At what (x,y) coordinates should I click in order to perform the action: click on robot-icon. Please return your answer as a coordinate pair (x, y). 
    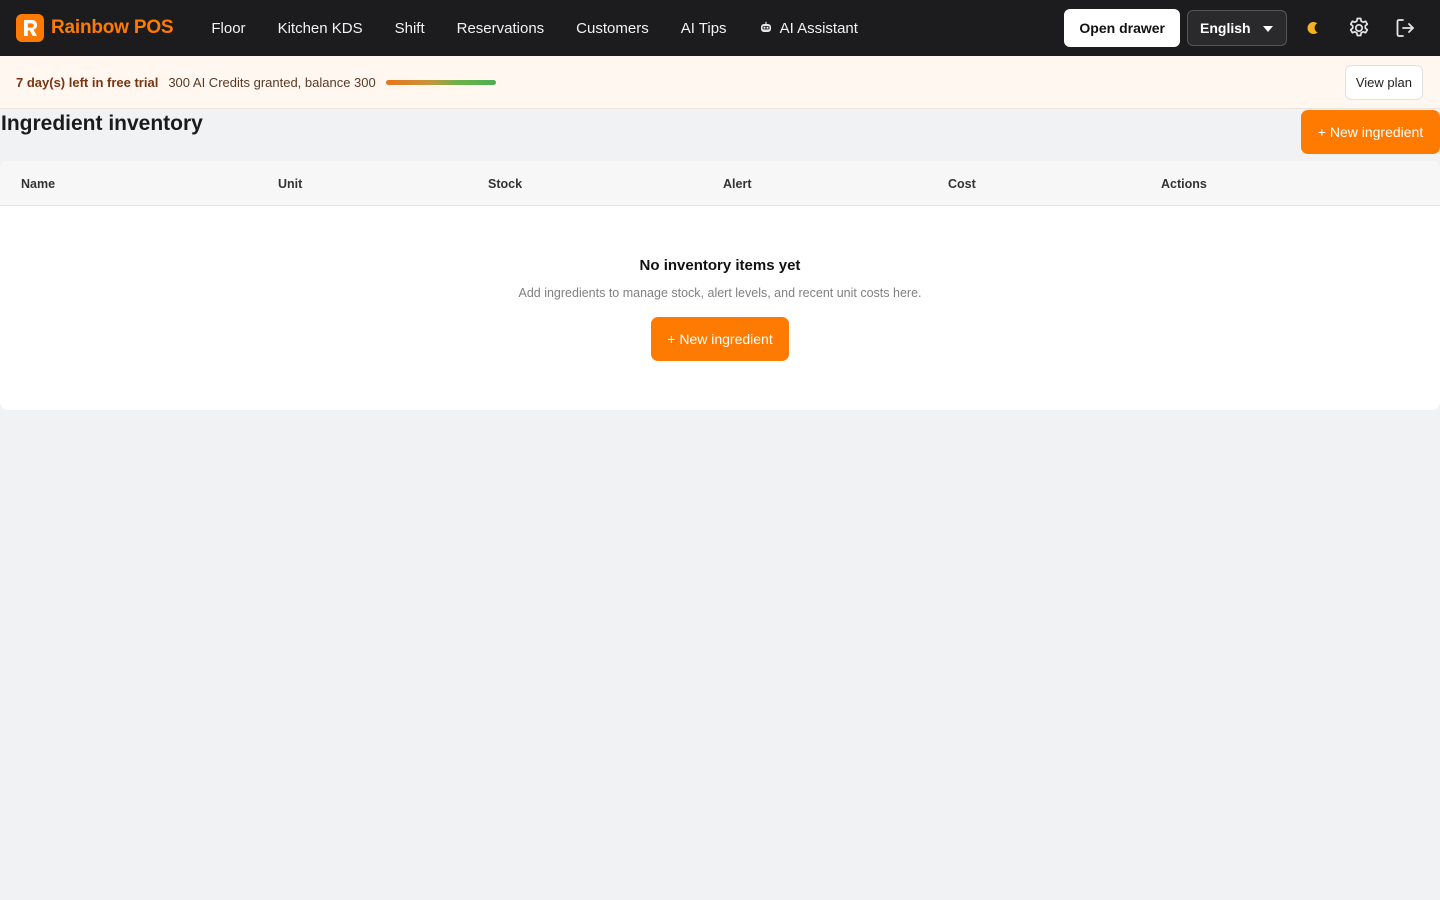
    Looking at the image, I should click on (766, 28).